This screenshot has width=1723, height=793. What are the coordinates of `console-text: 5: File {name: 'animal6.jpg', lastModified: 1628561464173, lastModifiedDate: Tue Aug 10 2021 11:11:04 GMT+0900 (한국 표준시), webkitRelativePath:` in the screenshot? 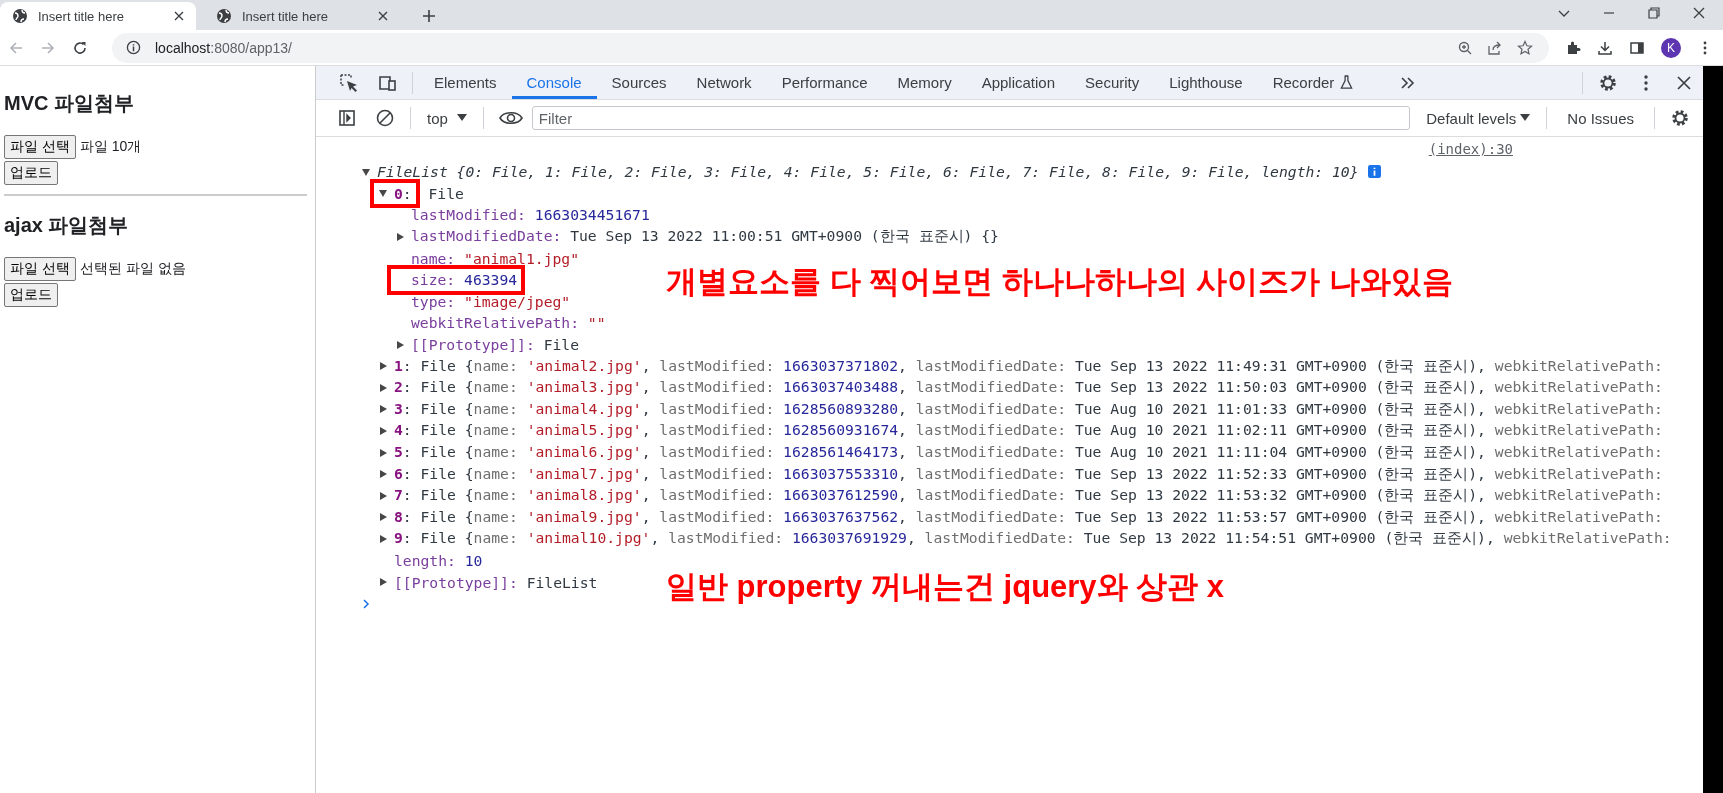 It's located at (1028, 452).